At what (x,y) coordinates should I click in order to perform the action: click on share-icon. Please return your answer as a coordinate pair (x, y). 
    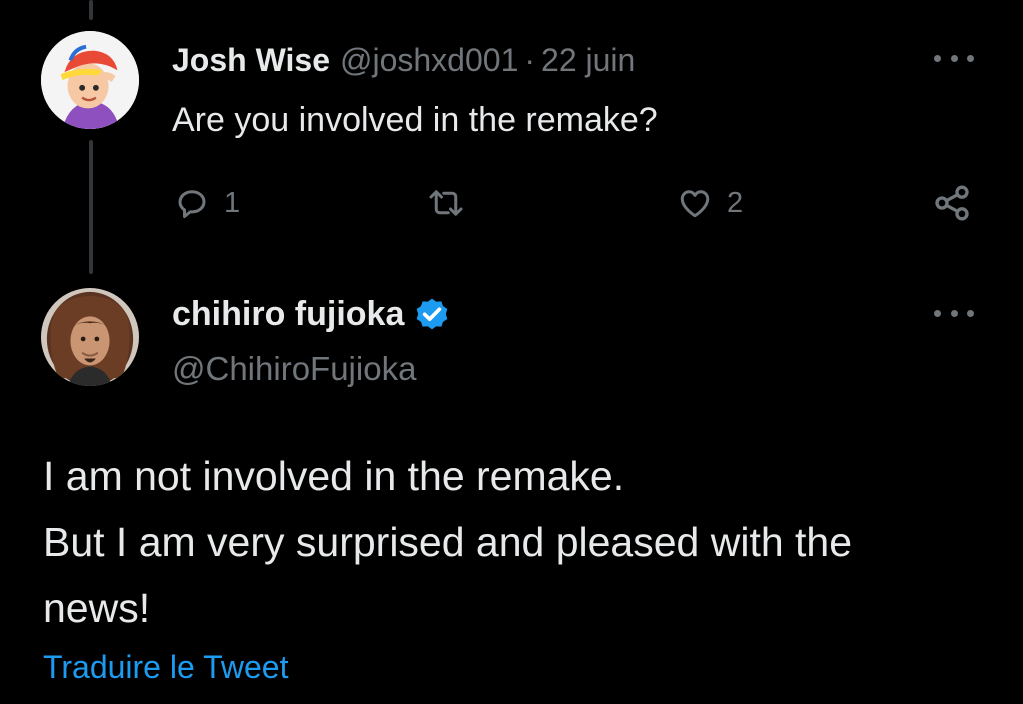
    Looking at the image, I should click on (952, 203).